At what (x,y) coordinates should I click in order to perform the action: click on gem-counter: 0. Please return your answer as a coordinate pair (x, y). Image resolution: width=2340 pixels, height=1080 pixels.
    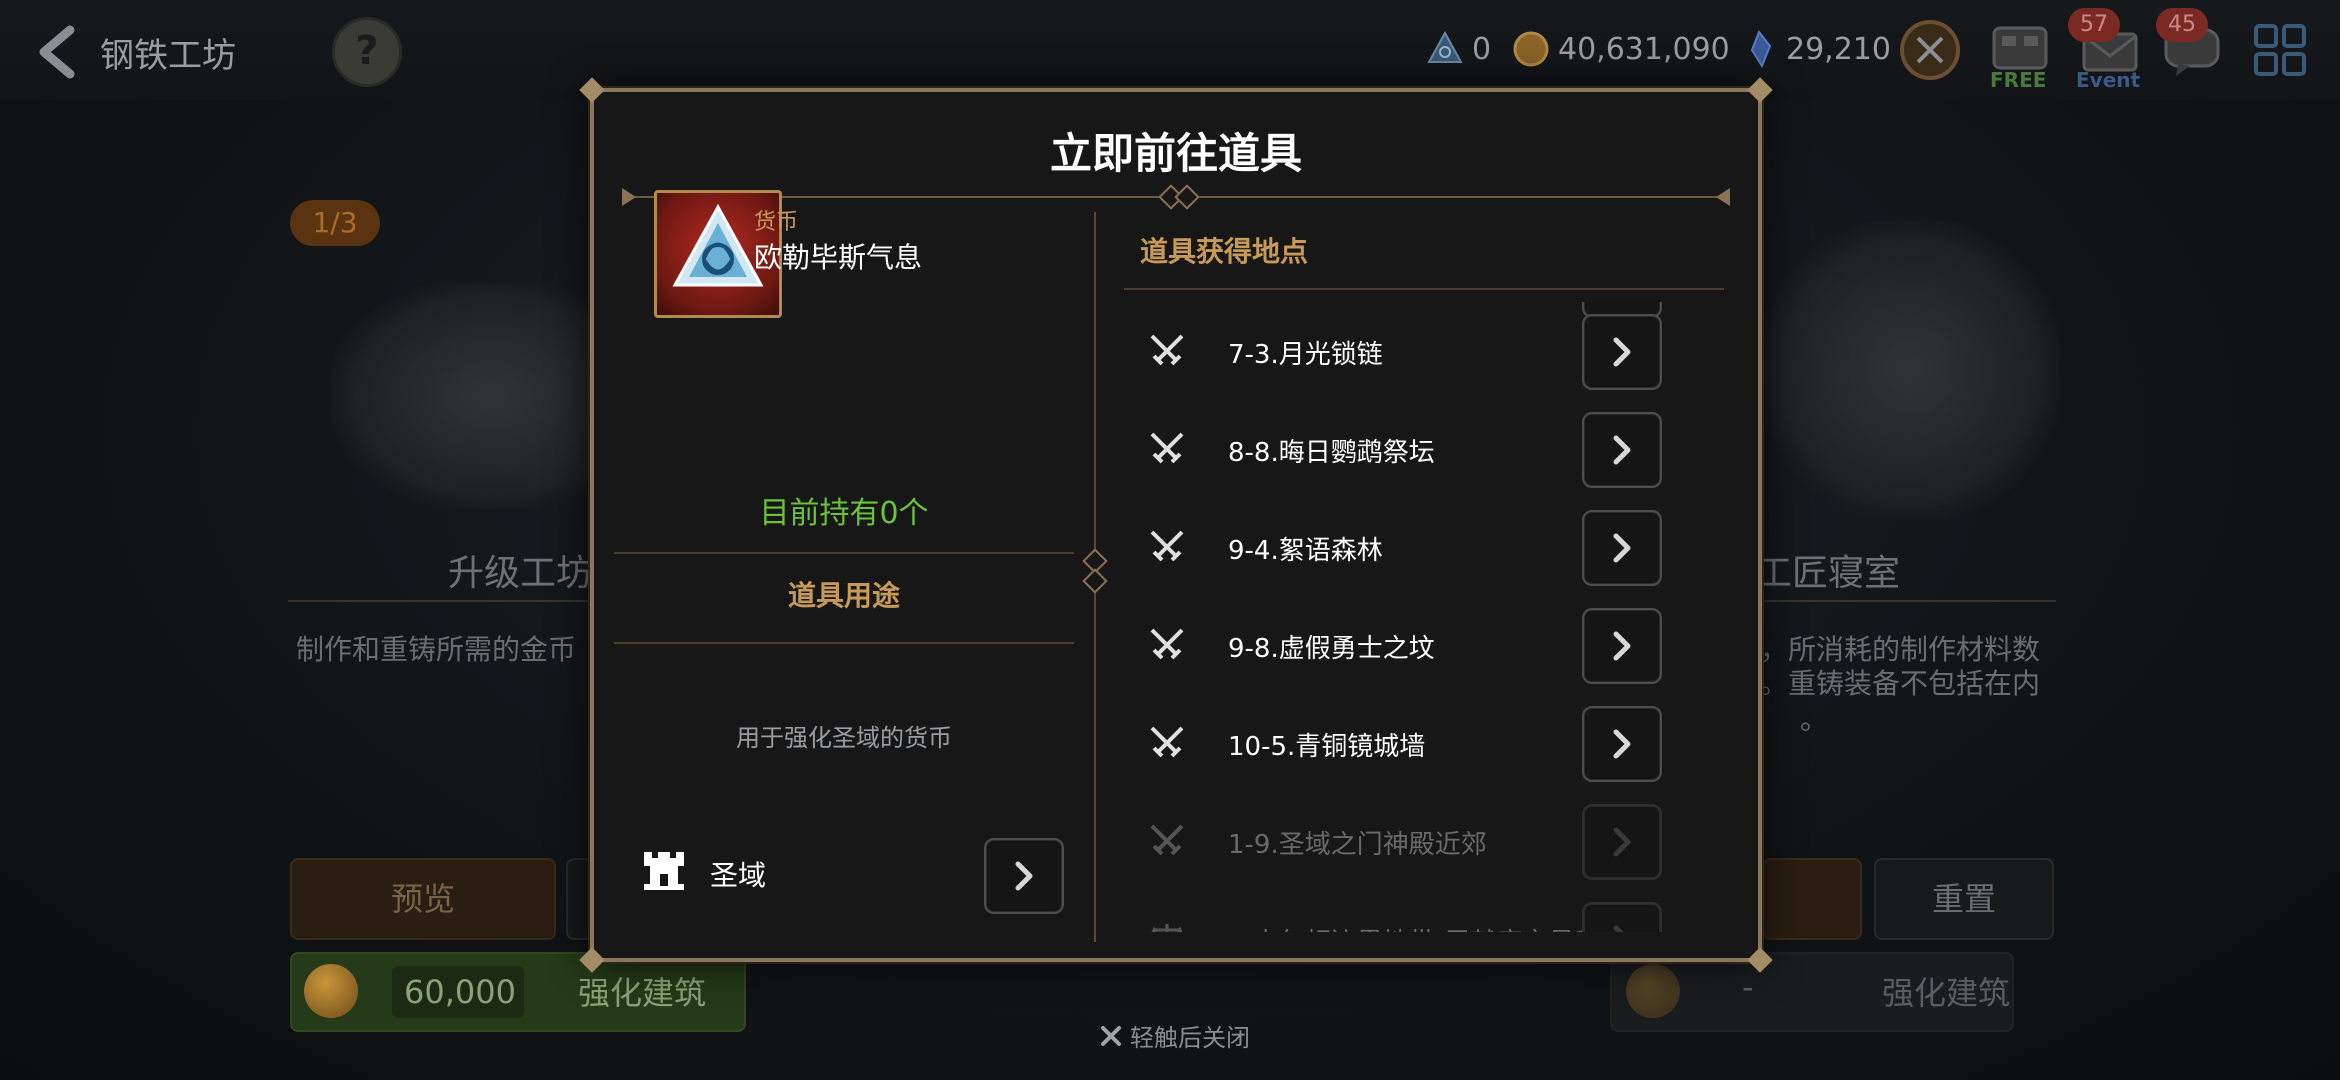
    Looking at the image, I should click on (1458, 49).